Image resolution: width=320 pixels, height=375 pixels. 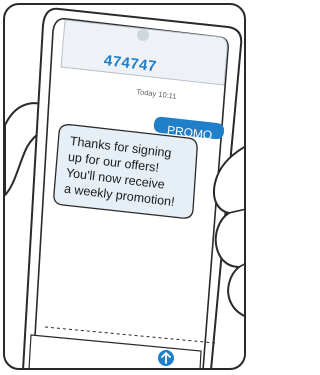 I want to click on send-button, so click(x=166, y=358).